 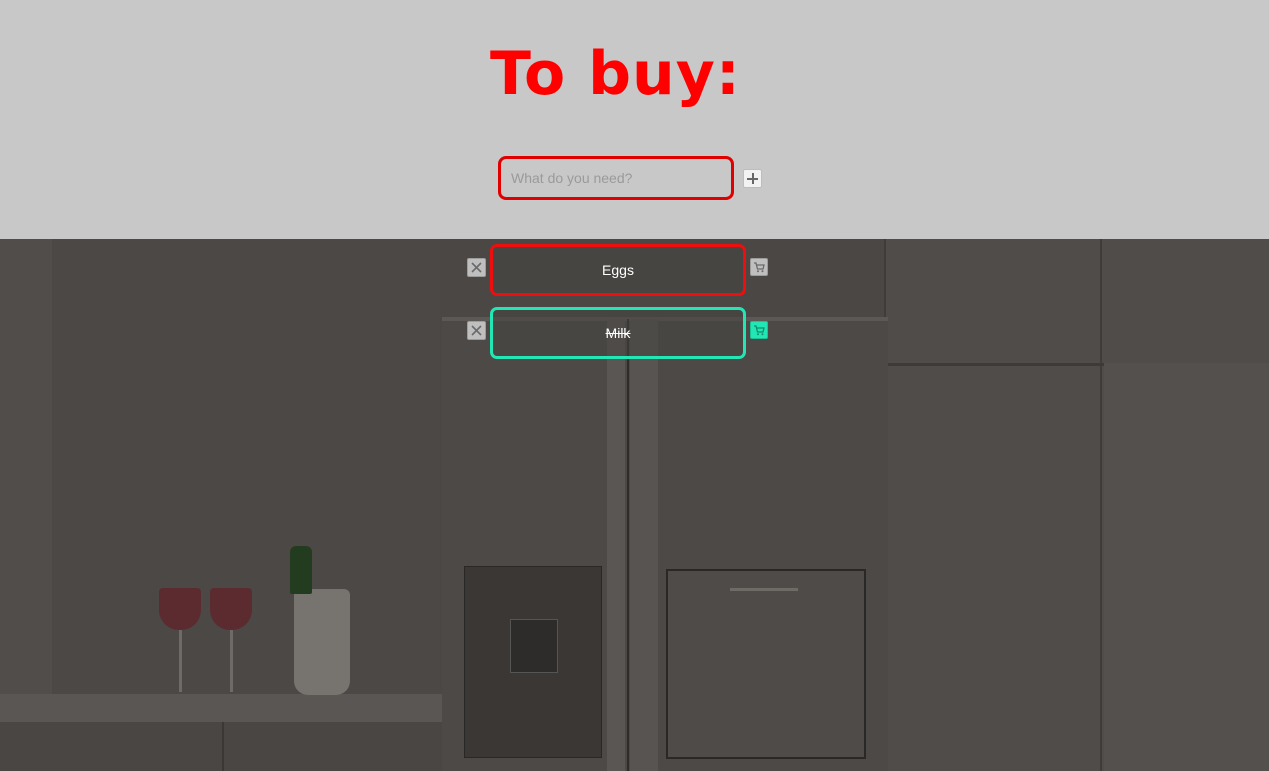 I want to click on item-card: Eggs, so click(x=618, y=270).